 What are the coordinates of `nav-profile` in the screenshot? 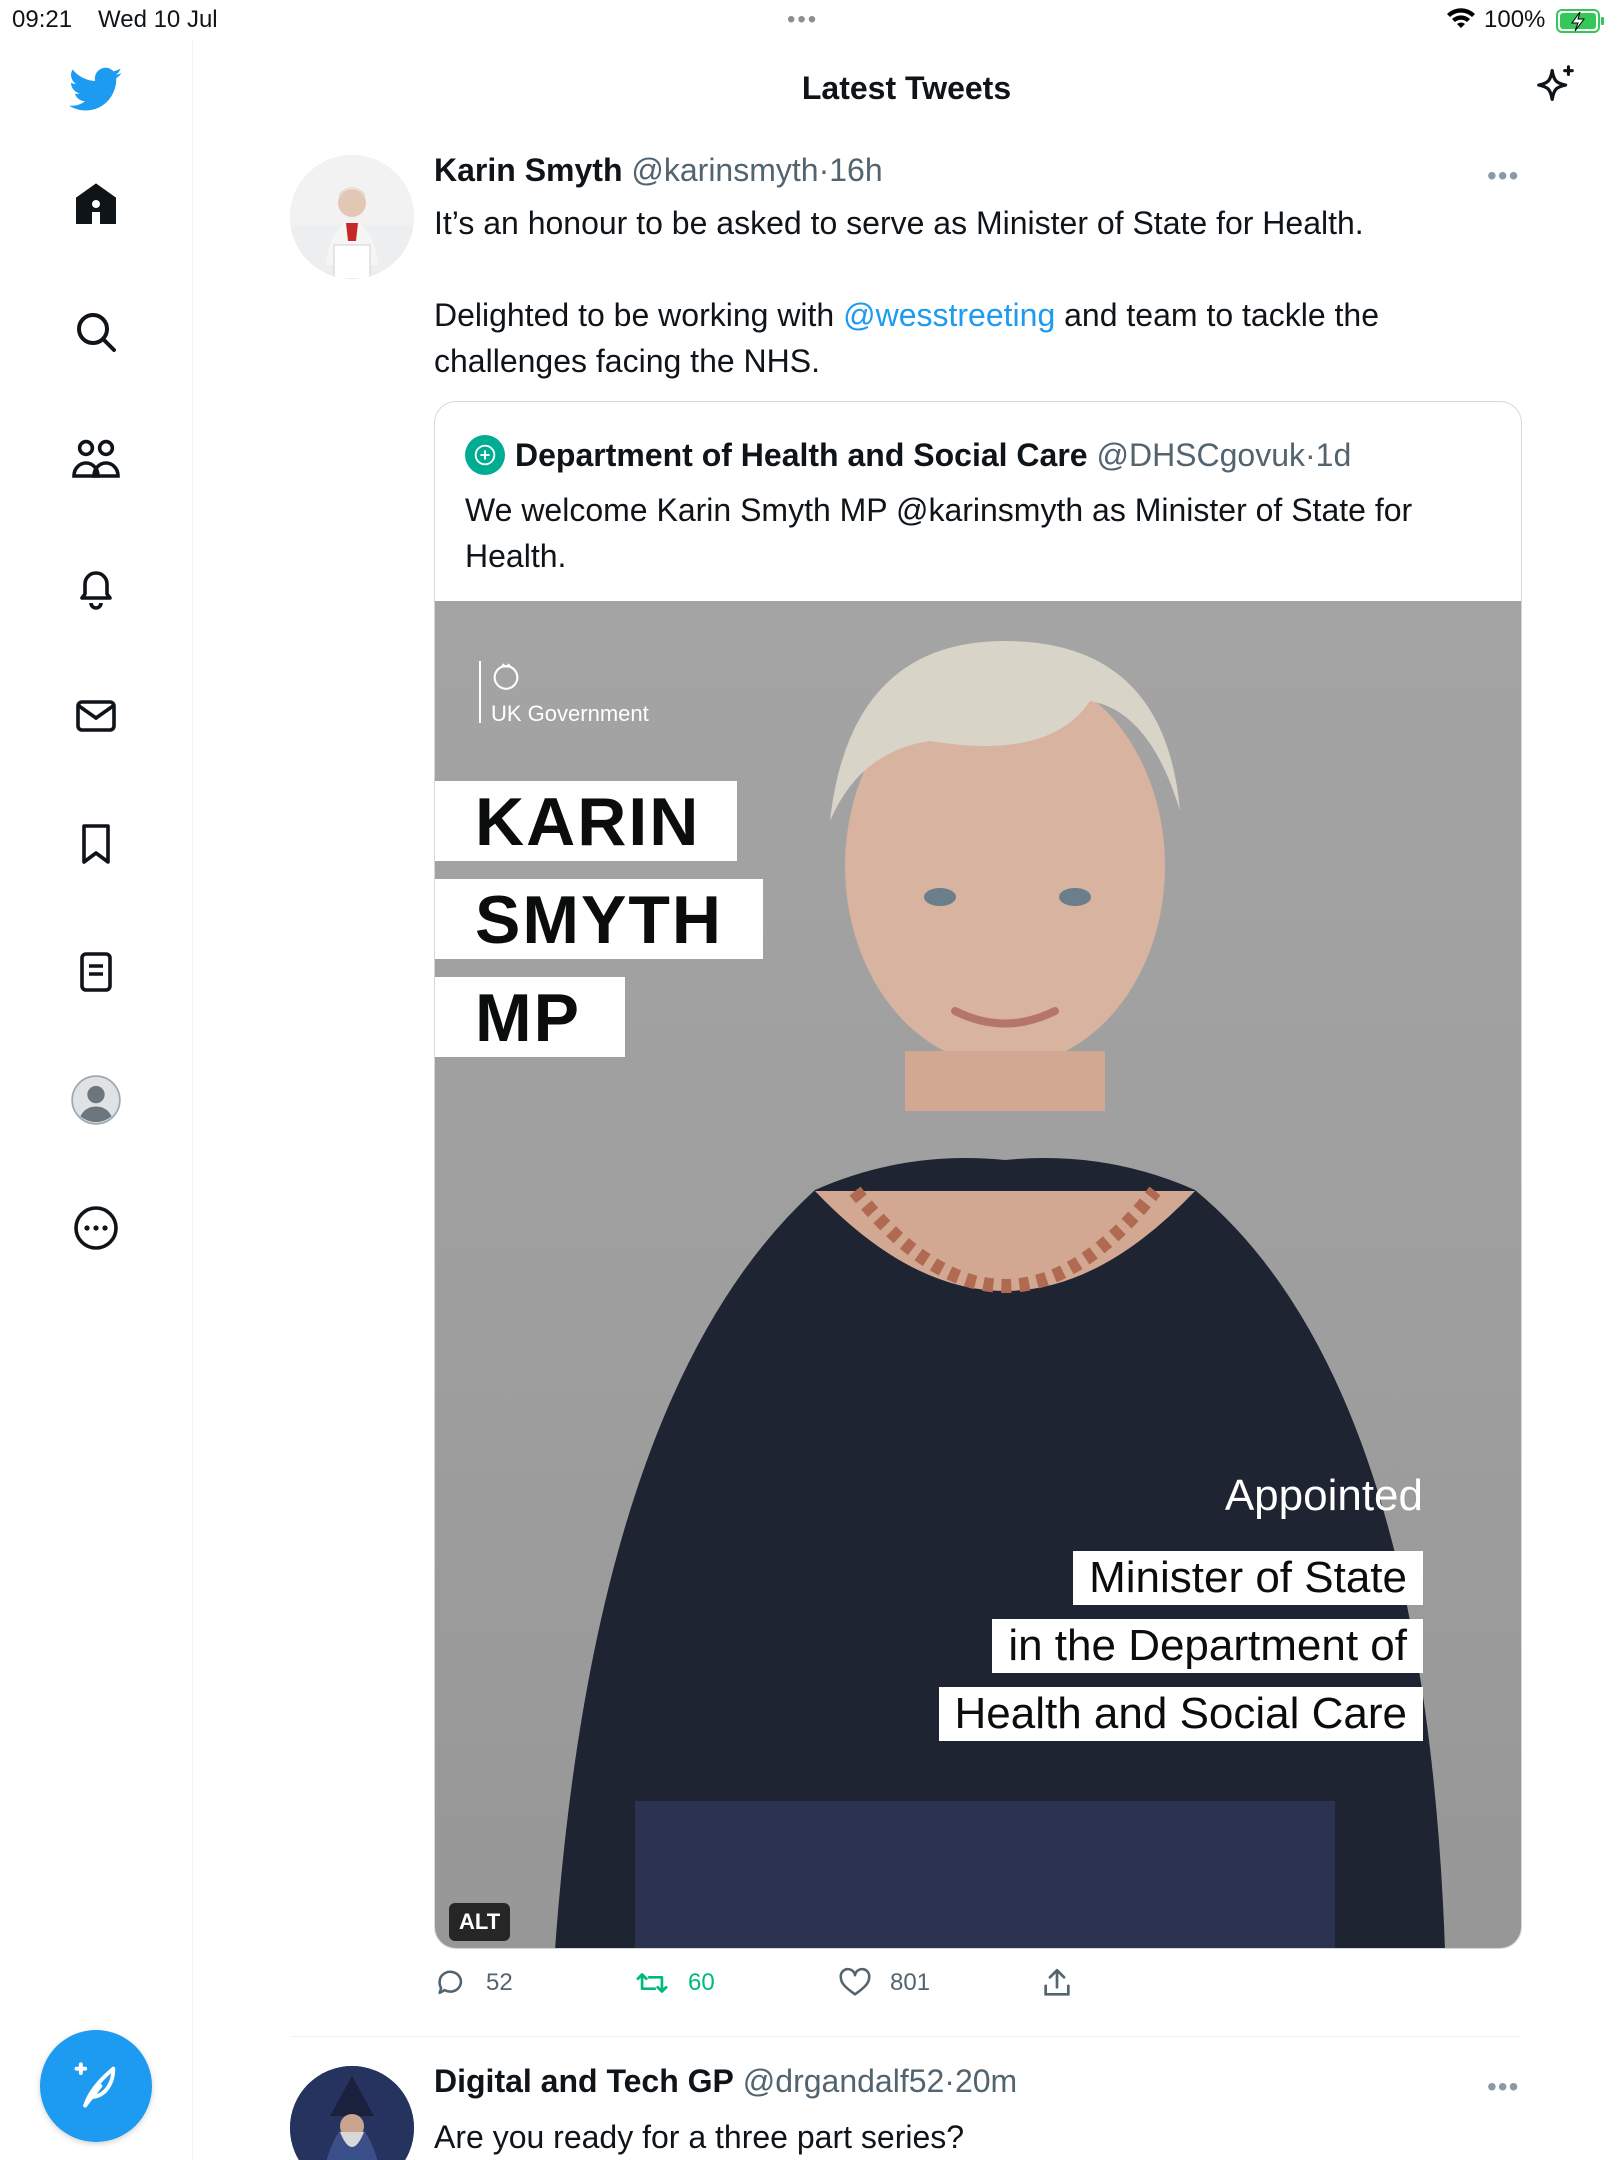 It's located at (96, 1100).